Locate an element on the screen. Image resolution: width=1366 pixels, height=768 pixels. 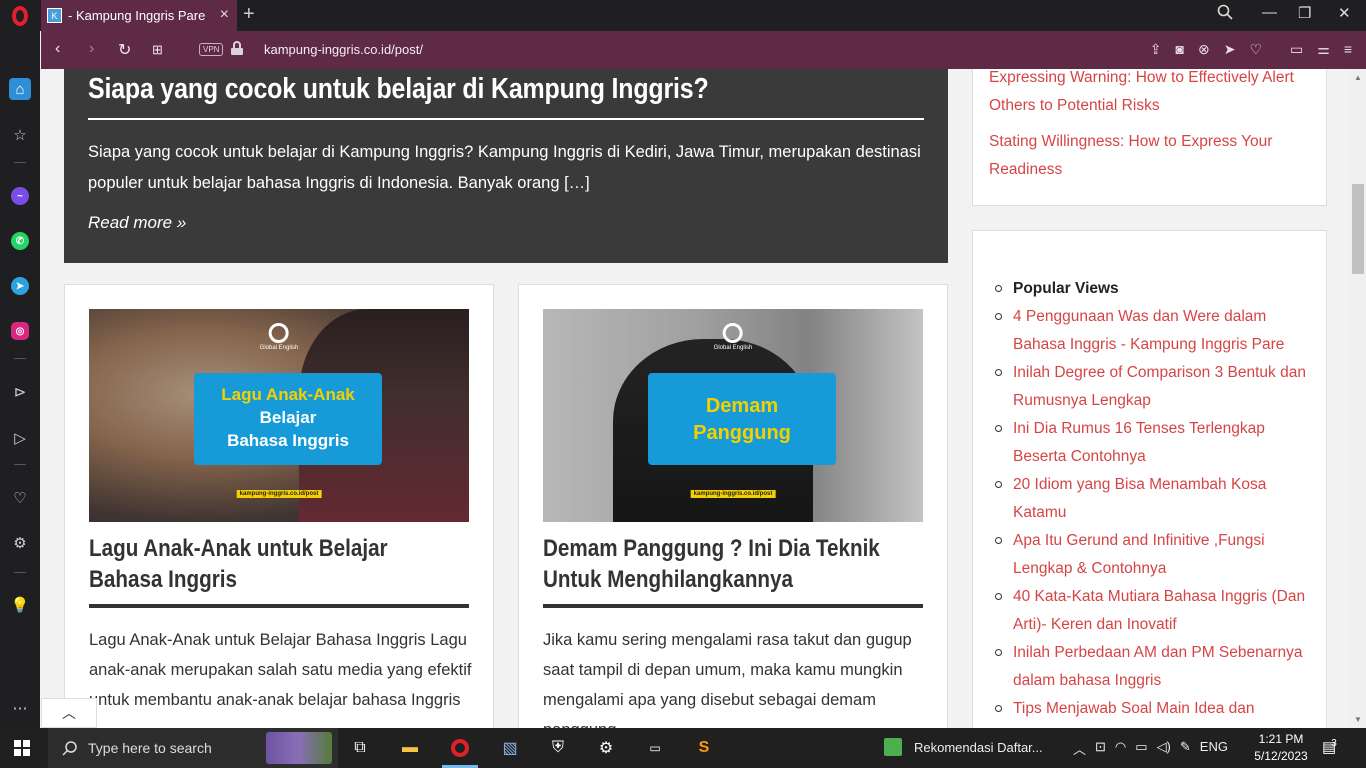
thumbnail-title-line: Lagu Anak-Anak is located at coordinates (288, 394).